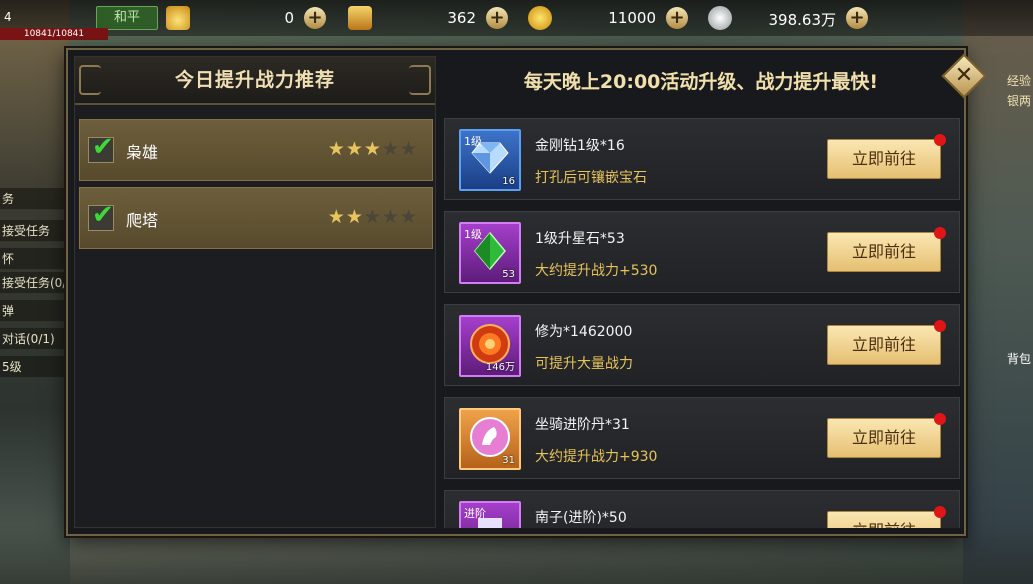 The image size is (1033, 584). Describe the element at coordinates (127, 18) in the screenshot. I see `pk-mode-dropdown: 和平` at that location.